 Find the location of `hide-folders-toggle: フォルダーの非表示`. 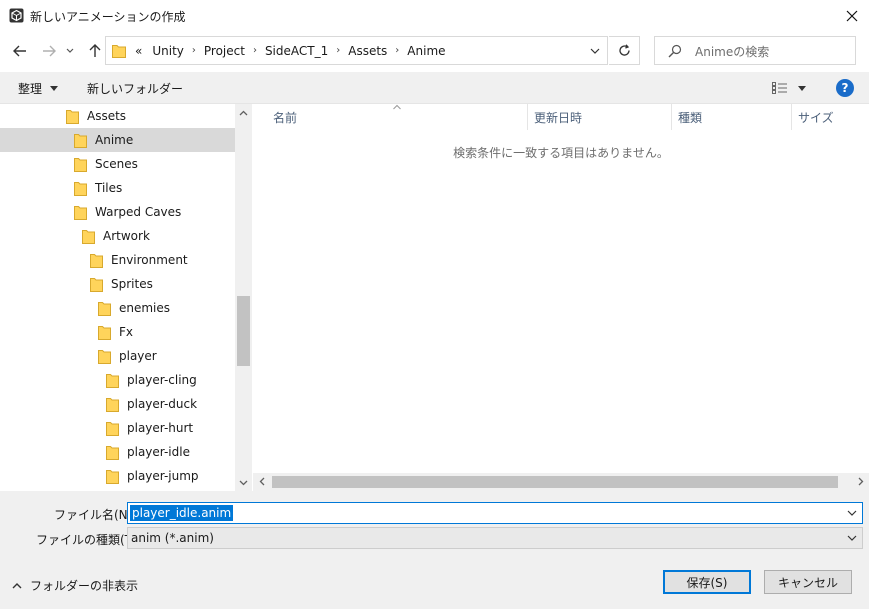

hide-folders-toggle: フォルダーの非表示 is located at coordinates (75, 585).